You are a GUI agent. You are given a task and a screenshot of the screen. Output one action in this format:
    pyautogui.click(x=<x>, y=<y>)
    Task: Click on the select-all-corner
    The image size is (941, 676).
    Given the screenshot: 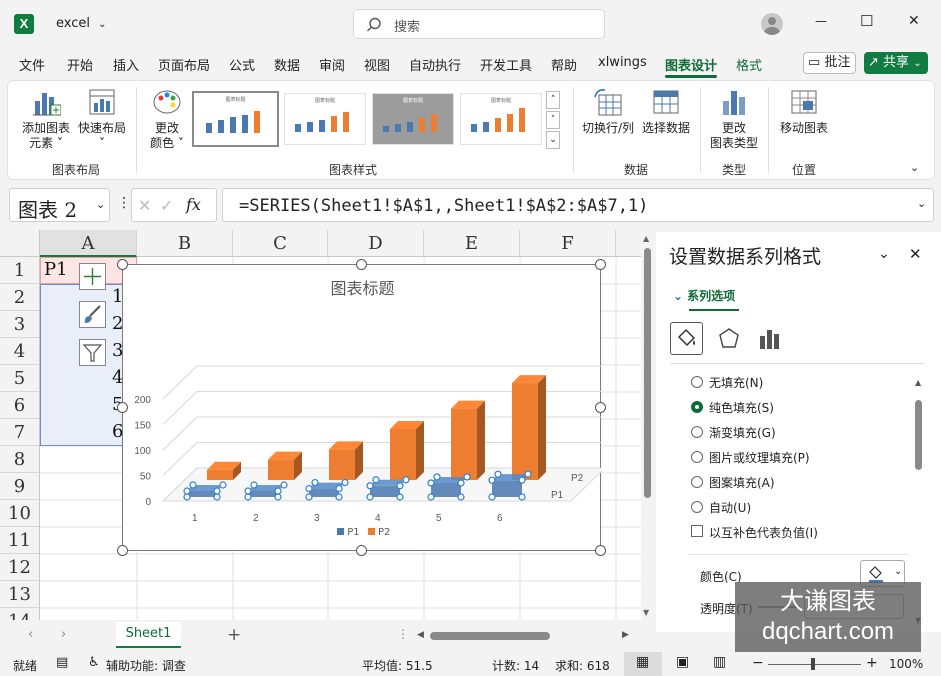 What is the action you would take?
    pyautogui.click(x=20, y=243)
    